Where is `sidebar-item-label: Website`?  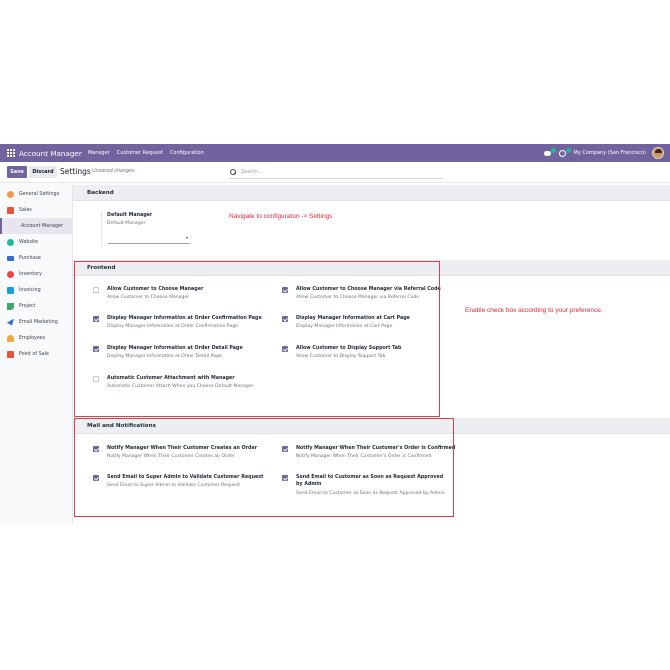 sidebar-item-label: Website is located at coordinates (29, 242).